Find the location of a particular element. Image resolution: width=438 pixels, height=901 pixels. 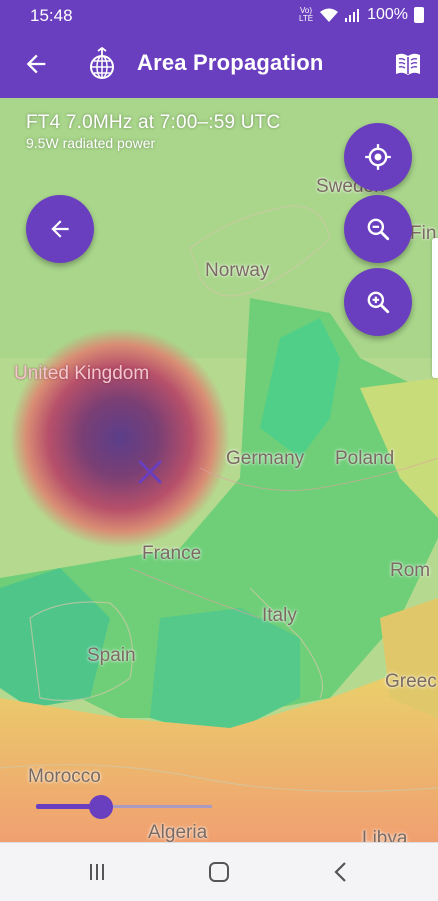

my-location-button is located at coordinates (378, 157).